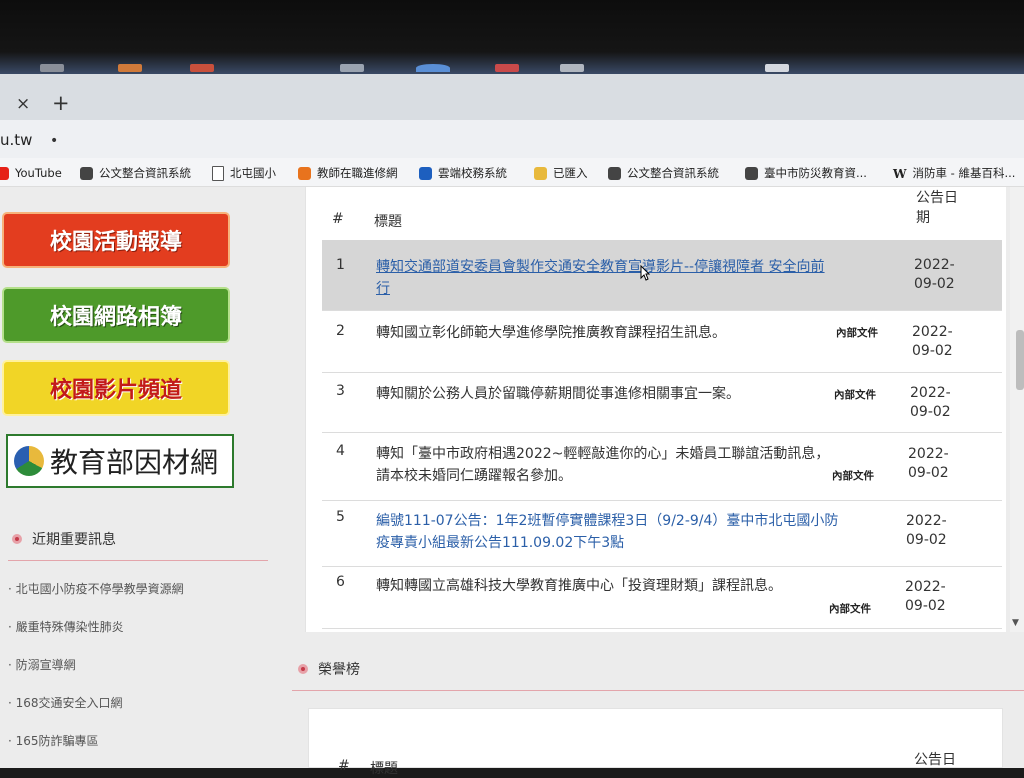 Image resolution: width=1024 pixels, height=778 pixels. Describe the element at coordinates (304, 173) in the screenshot. I see `orange-app-icon` at that location.